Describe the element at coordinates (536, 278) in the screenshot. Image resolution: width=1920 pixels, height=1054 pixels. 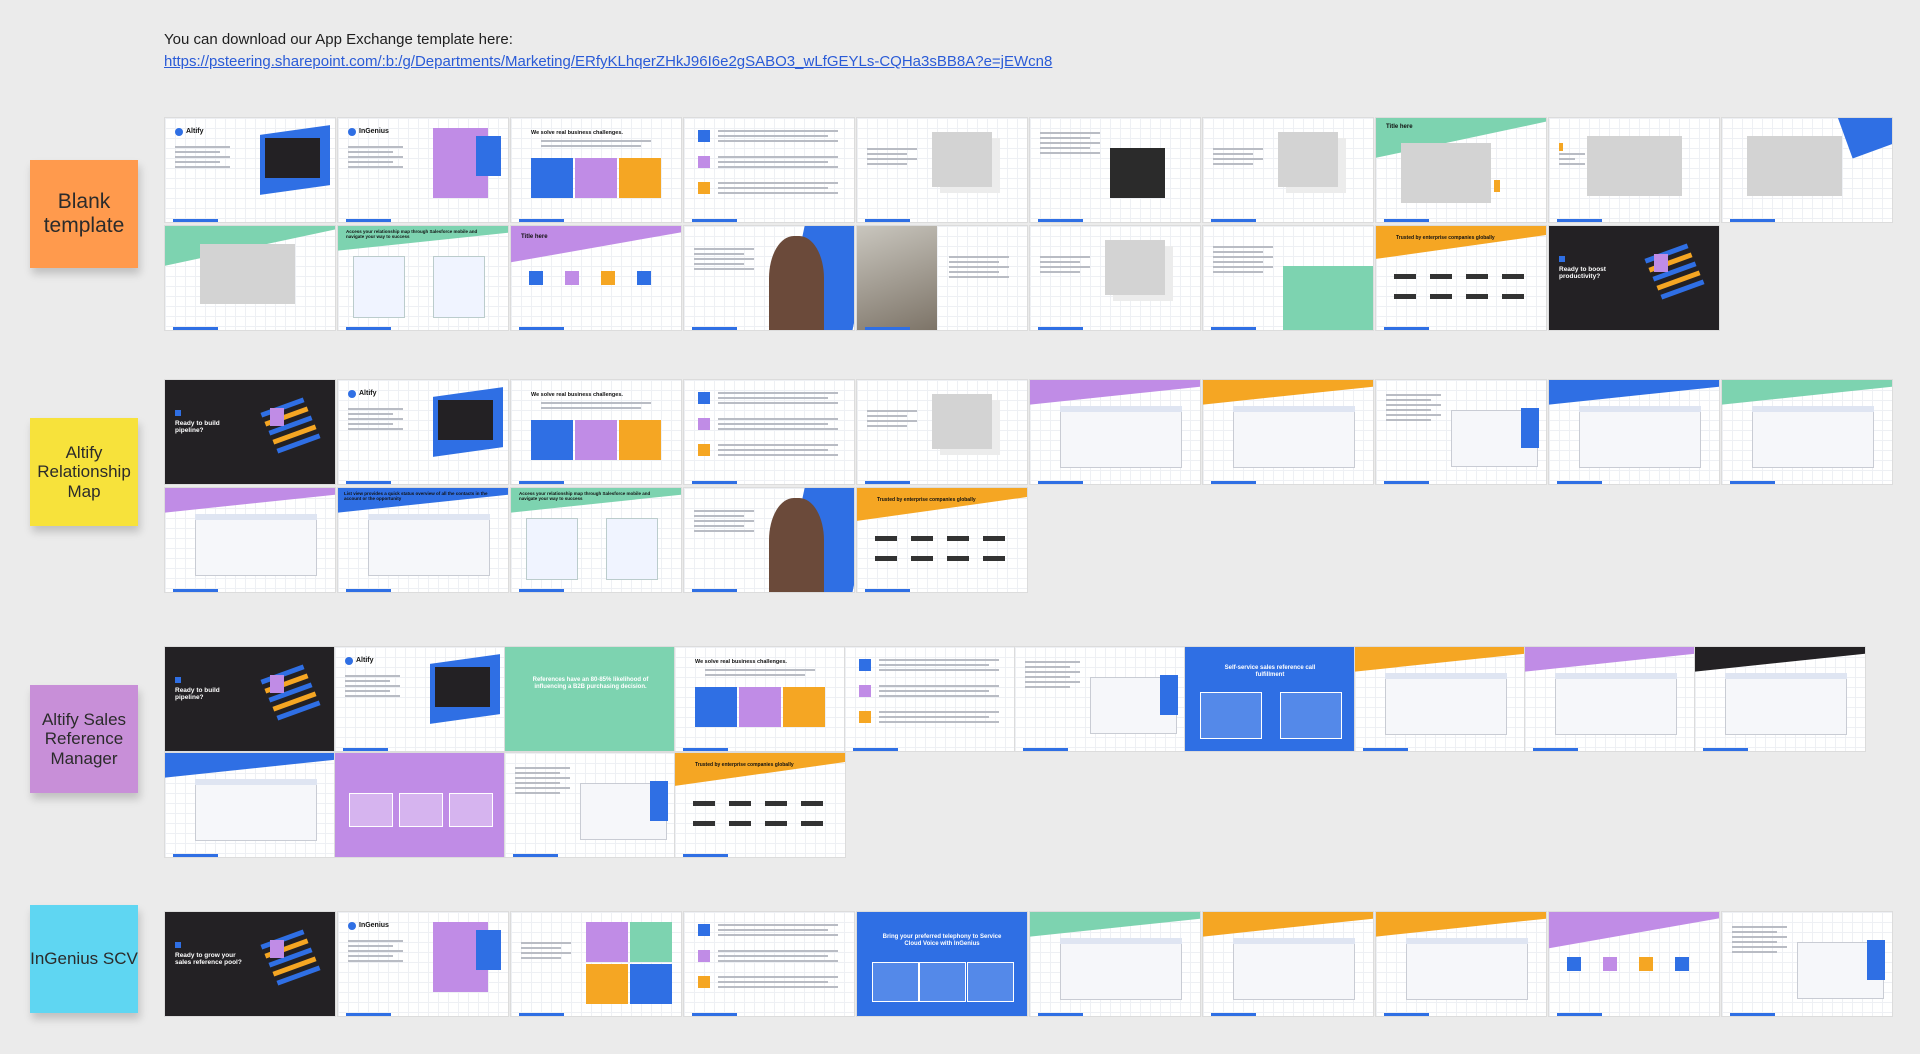
I see `feature-icon` at that location.